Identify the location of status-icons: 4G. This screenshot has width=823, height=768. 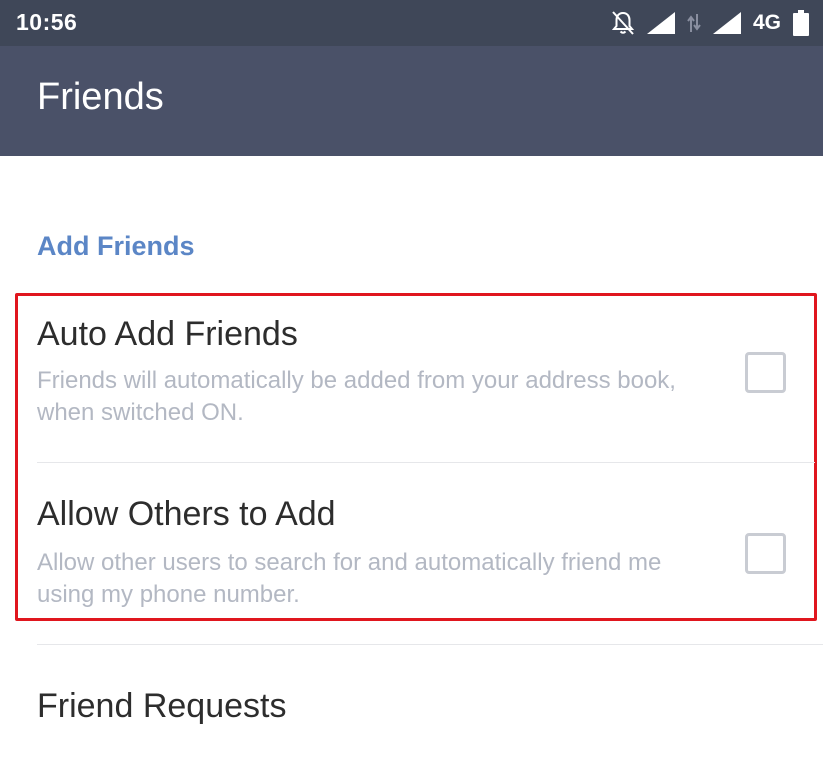
(710, 23).